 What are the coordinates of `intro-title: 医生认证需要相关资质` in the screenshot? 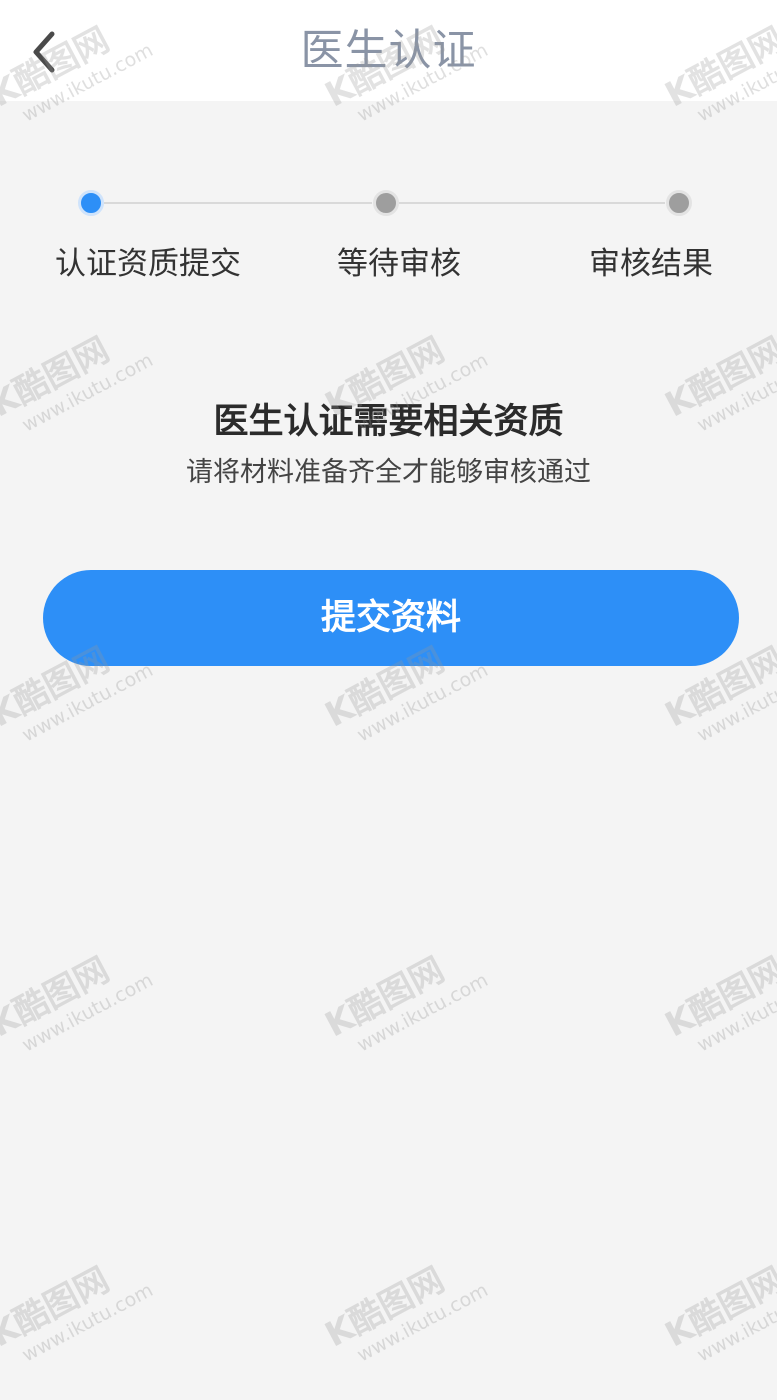 It's located at (388, 422).